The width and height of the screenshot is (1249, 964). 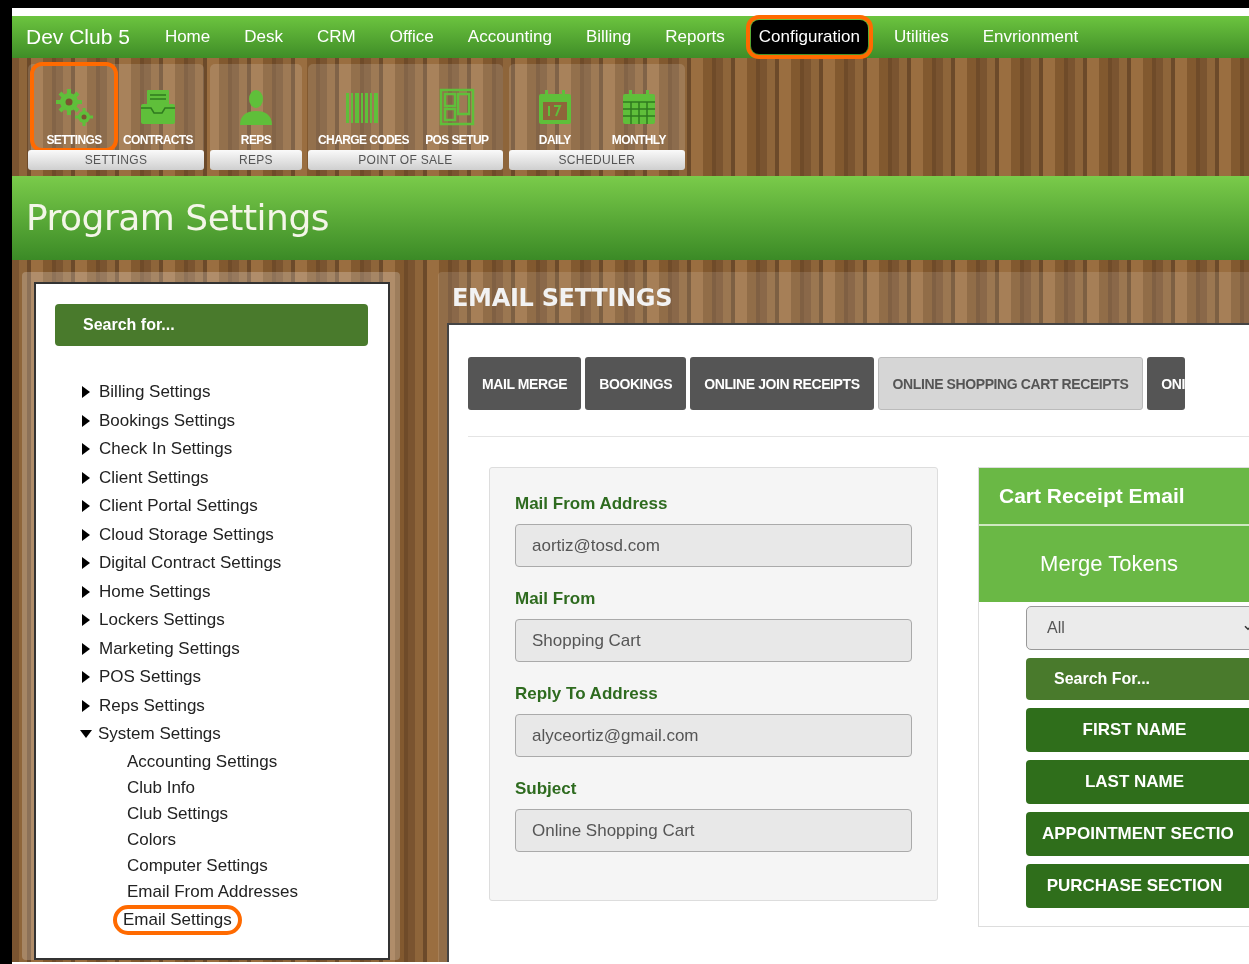 What do you see at coordinates (212, 891) in the screenshot?
I see `tree-item: Email From Addresses` at bounding box center [212, 891].